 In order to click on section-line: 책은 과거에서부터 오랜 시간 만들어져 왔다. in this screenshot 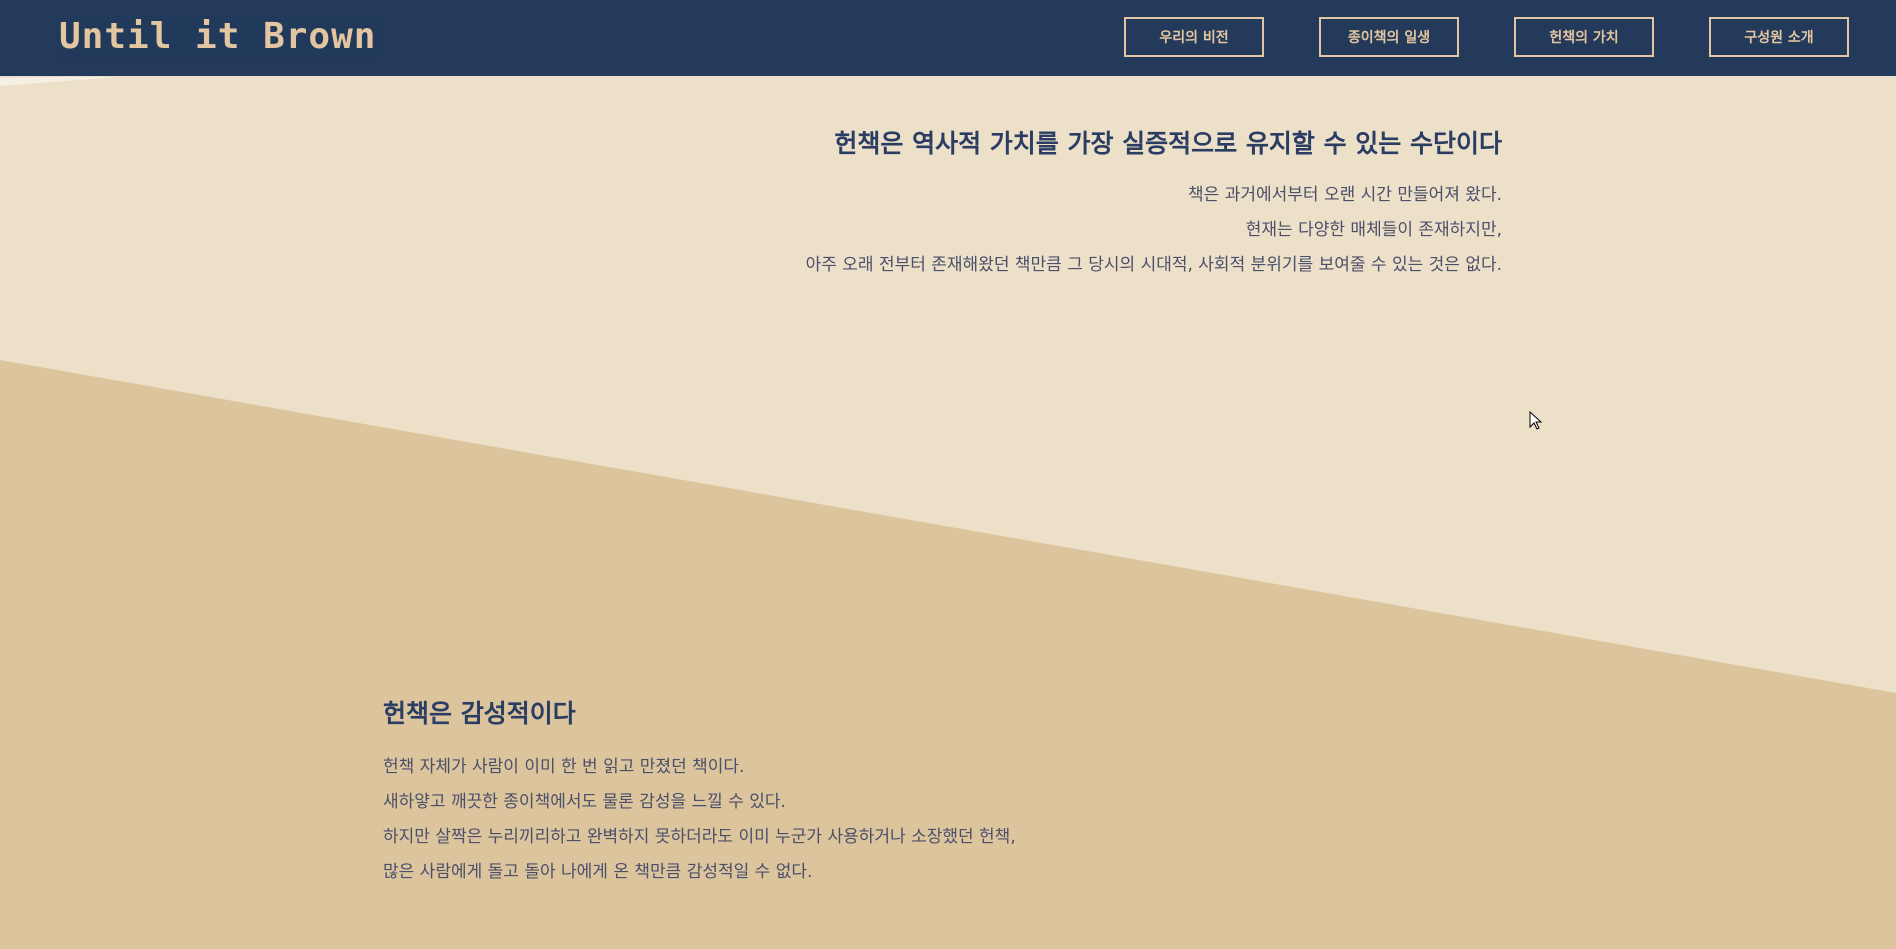, I will do `click(1345, 195)`.